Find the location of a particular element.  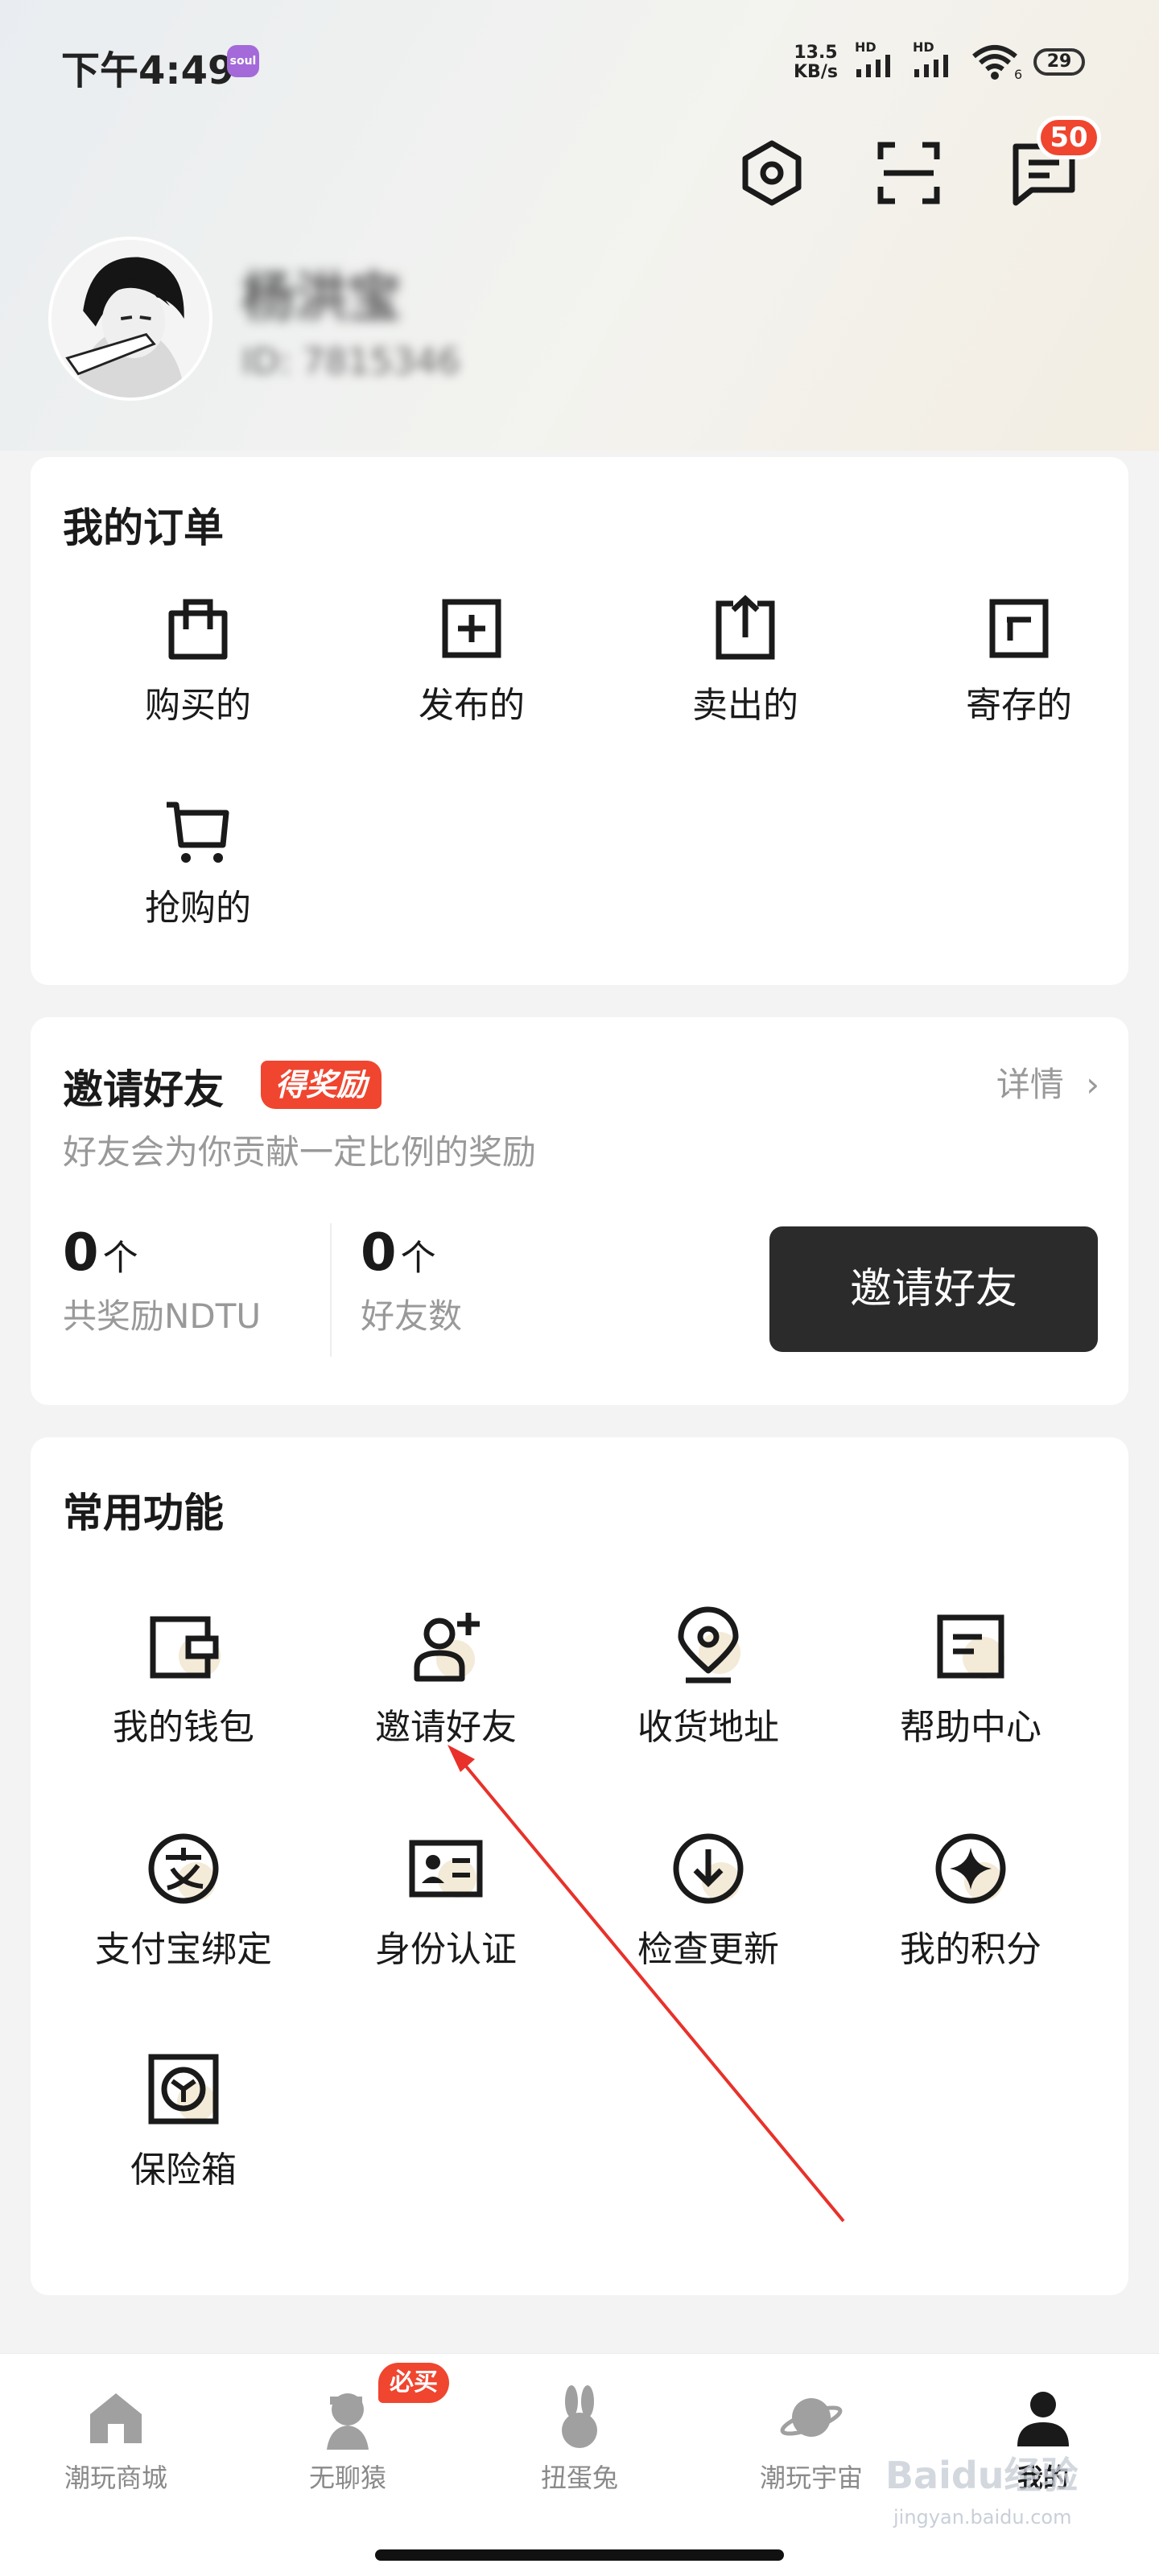

network-speed-value: 13.5 is located at coordinates (816, 53).